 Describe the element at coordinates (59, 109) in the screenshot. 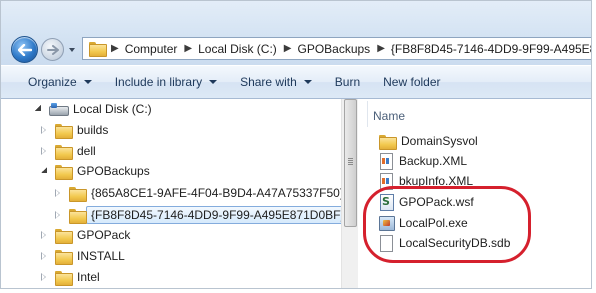

I see `drive-icon` at that location.